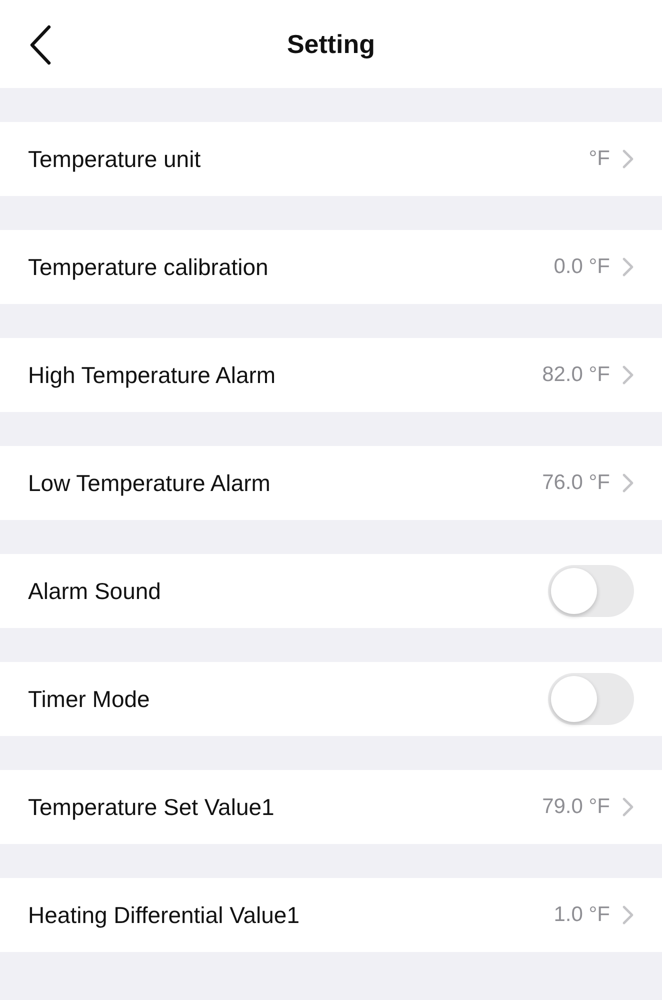 The width and height of the screenshot is (662, 1000). I want to click on setting-value: 0.0 °F, so click(582, 267).